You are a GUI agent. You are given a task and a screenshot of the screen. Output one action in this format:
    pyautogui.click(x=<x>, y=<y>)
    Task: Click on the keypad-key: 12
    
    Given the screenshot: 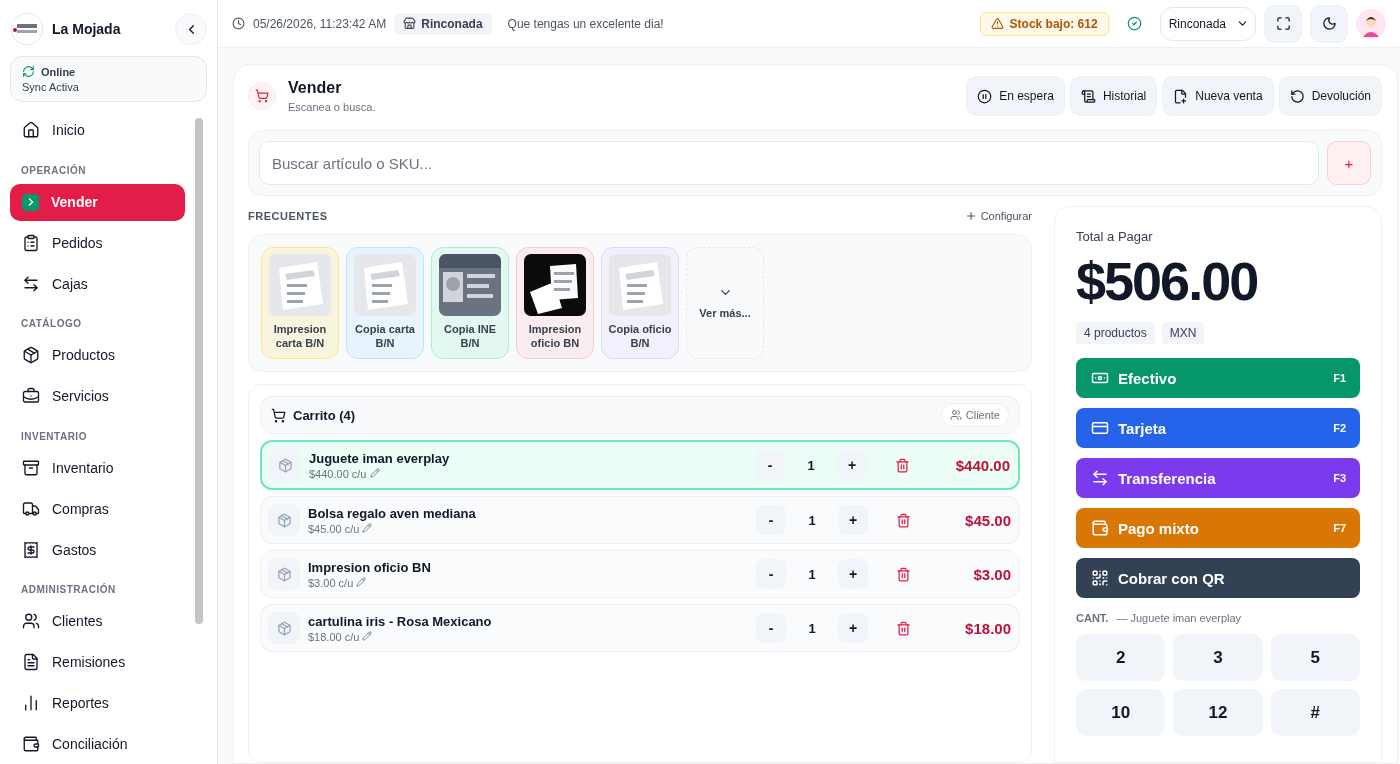 What is the action you would take?
    pyautogui.click(x=1218, y=712)
    